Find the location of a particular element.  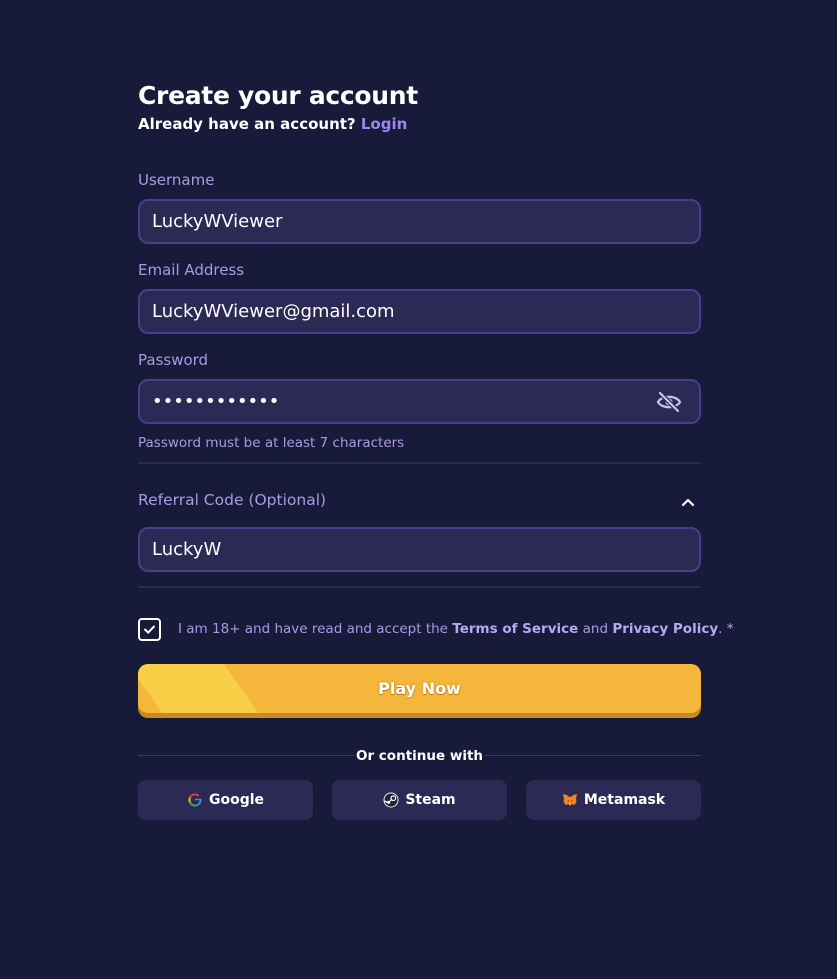

password-input is located at coordinates (419, 401).